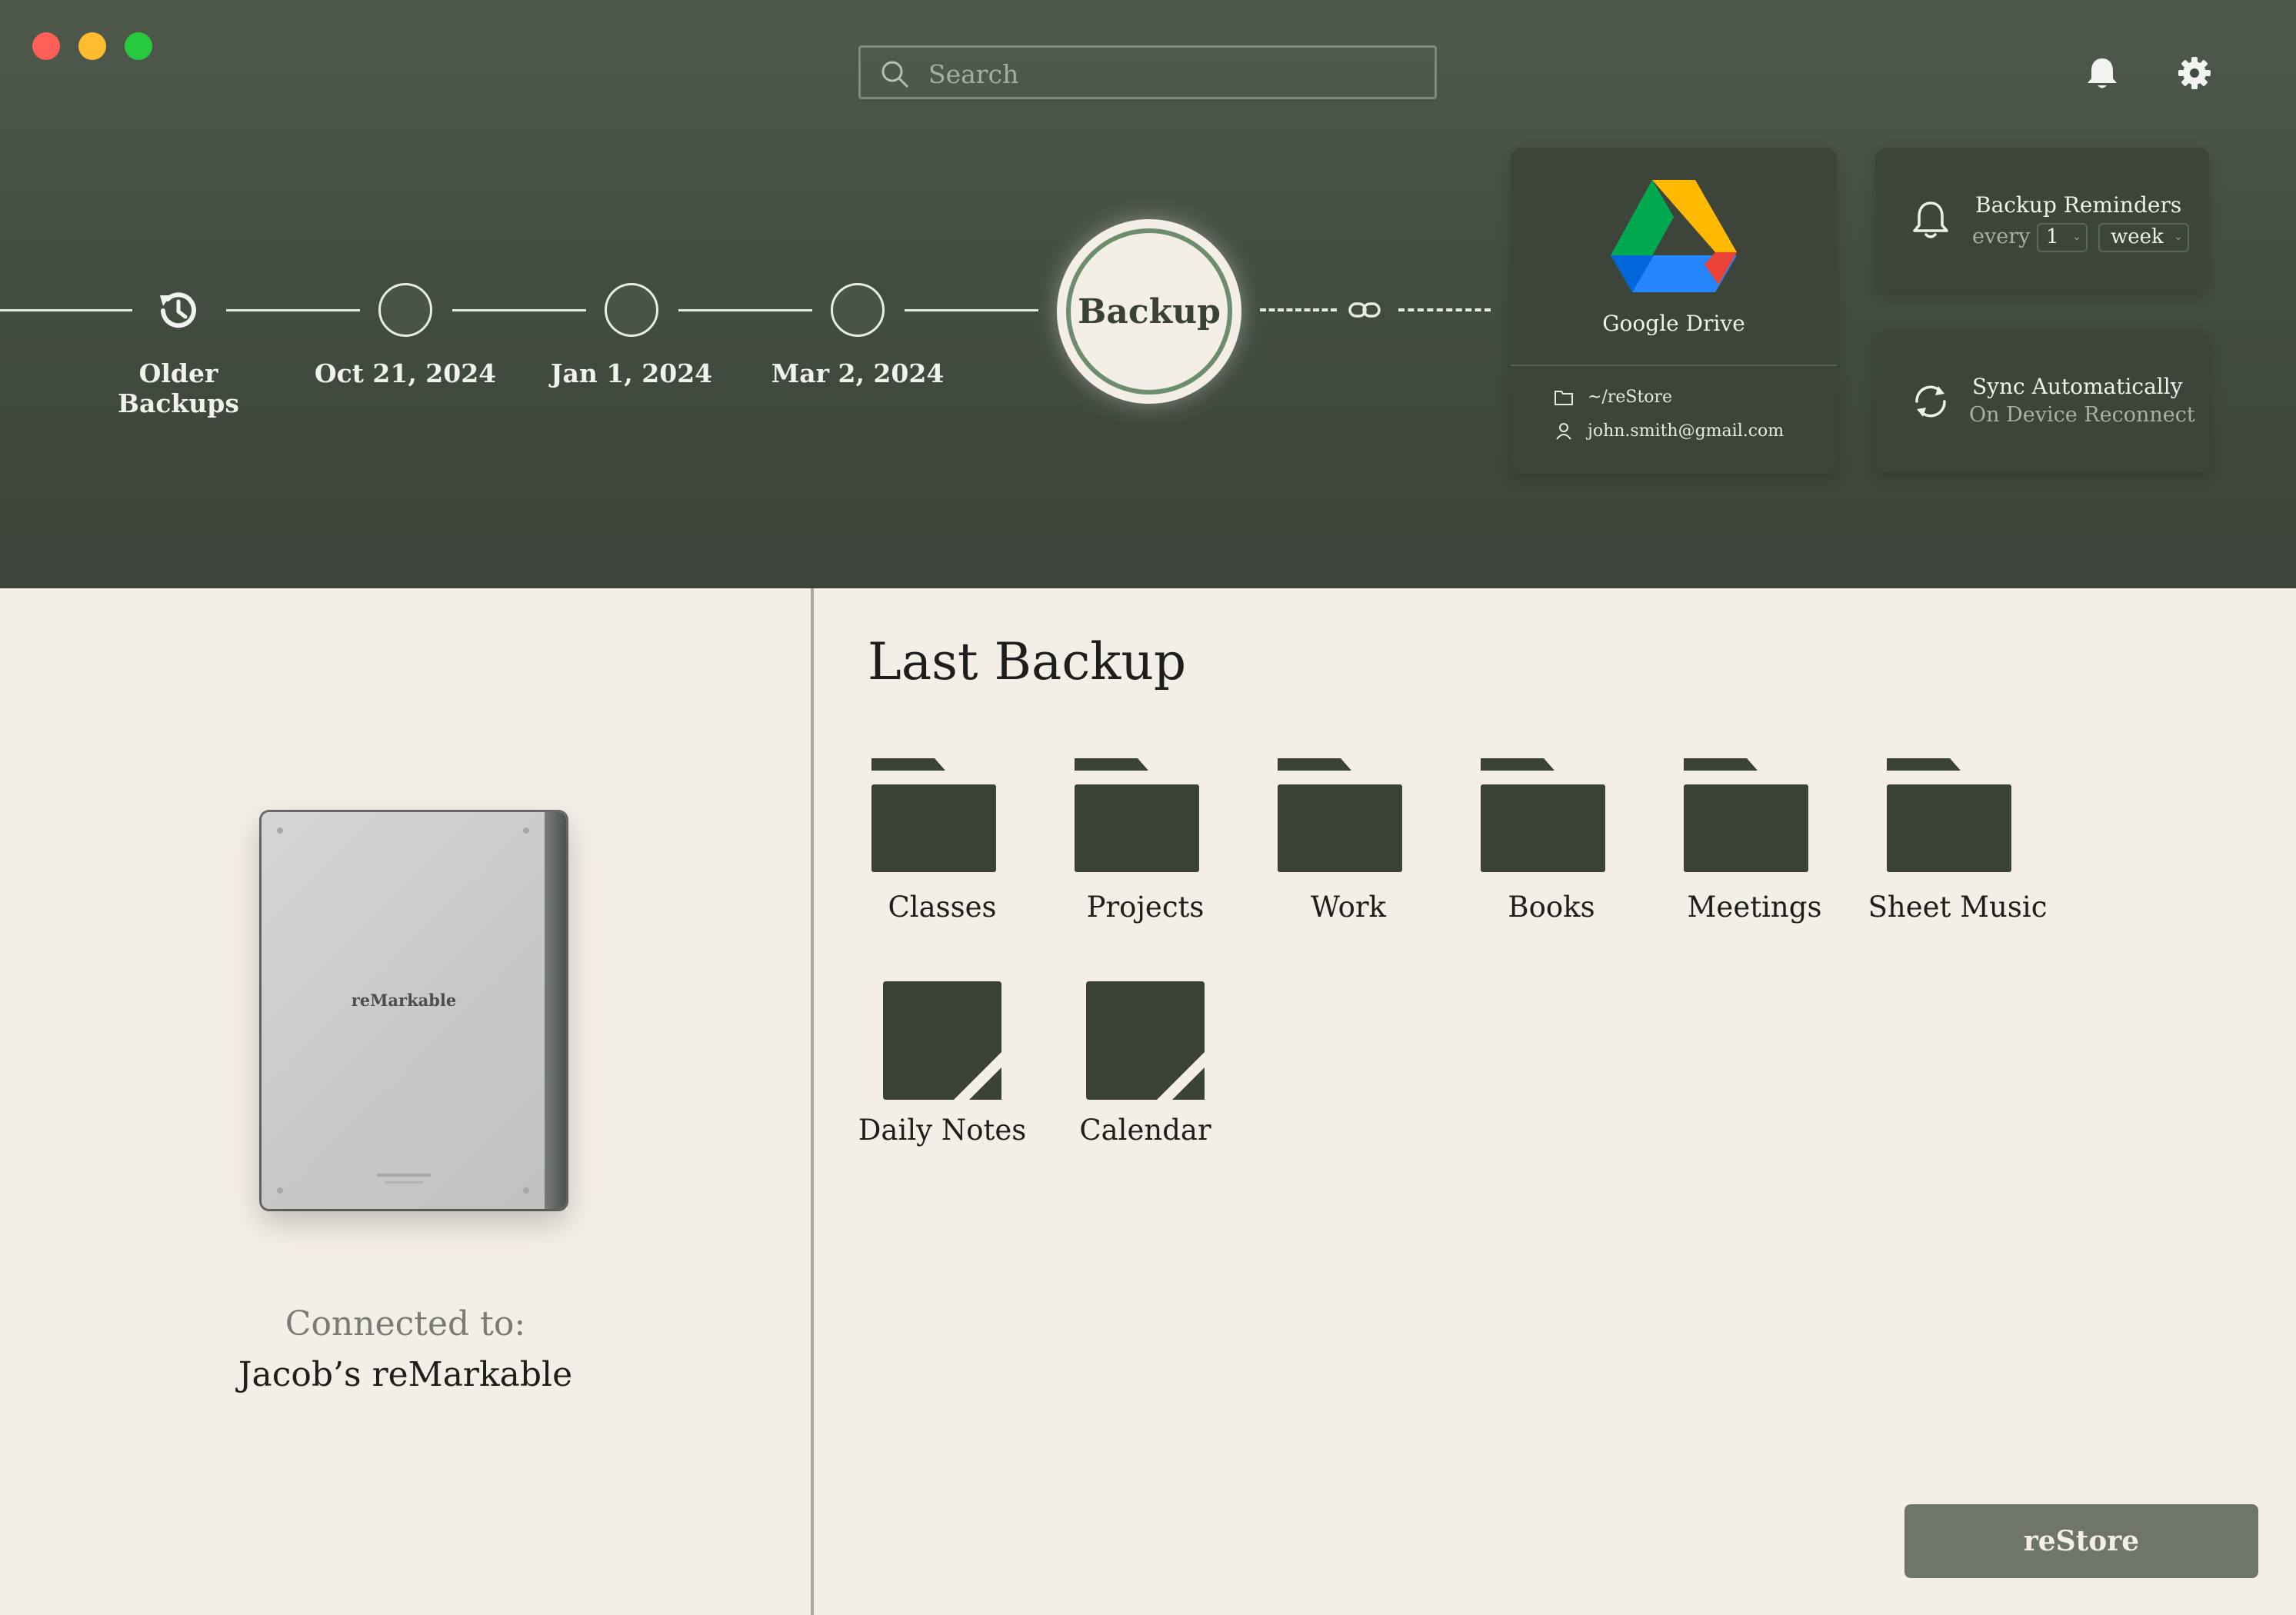 The image size is (2296, 1615). What do you see at coordinates (178, 310) in the screenshot?
I see `history-icon` at bounding box center [178, 310].